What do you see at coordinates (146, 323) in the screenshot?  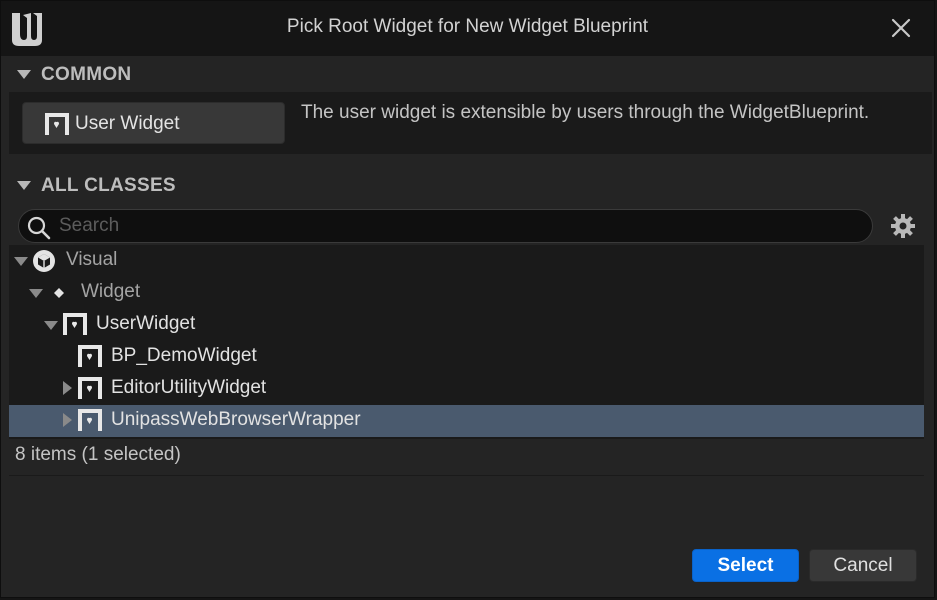 I see `tree-item-label: UserWidget` at bounding box center [146, 323].